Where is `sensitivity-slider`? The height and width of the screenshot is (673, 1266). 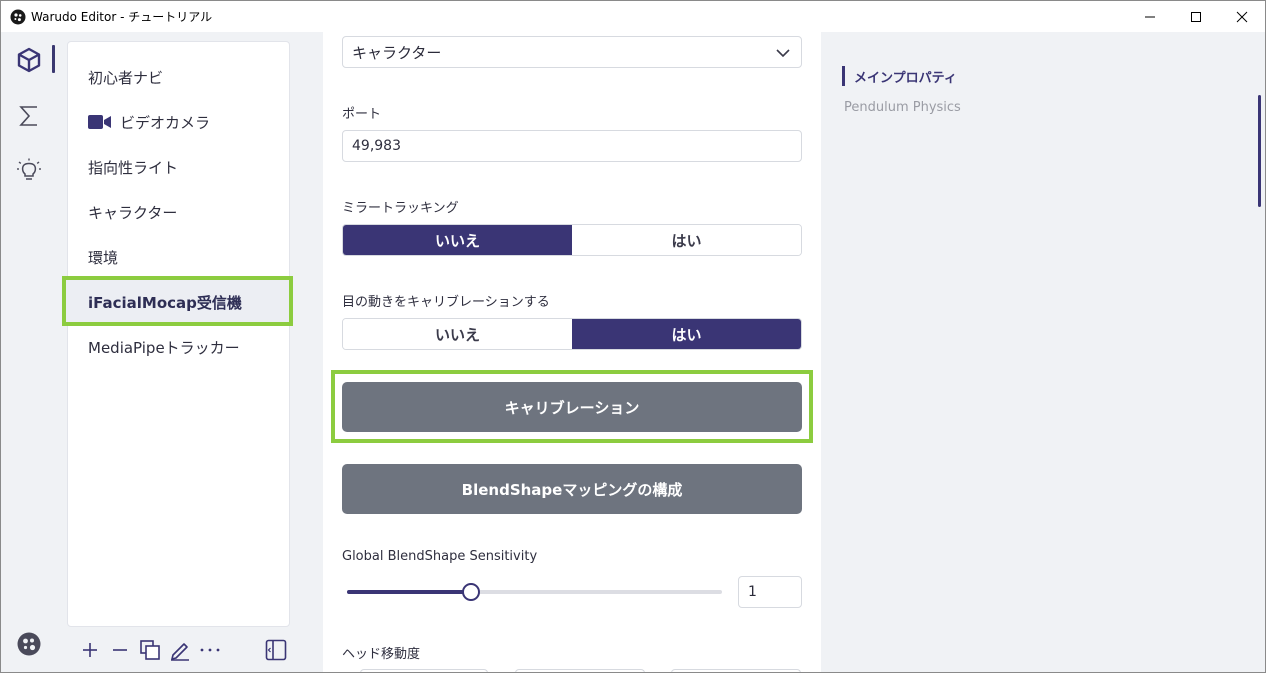
sensitivity-slider is located at coordinates (534, 592).